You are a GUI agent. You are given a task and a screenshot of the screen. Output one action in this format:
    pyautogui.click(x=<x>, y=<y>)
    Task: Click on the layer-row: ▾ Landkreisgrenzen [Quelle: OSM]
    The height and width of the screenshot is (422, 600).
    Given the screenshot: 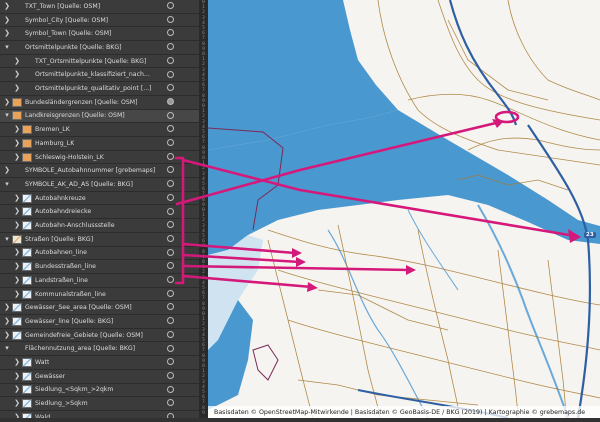 What is the action you would take?
    pyautogui.click(x=99, y=116)
    